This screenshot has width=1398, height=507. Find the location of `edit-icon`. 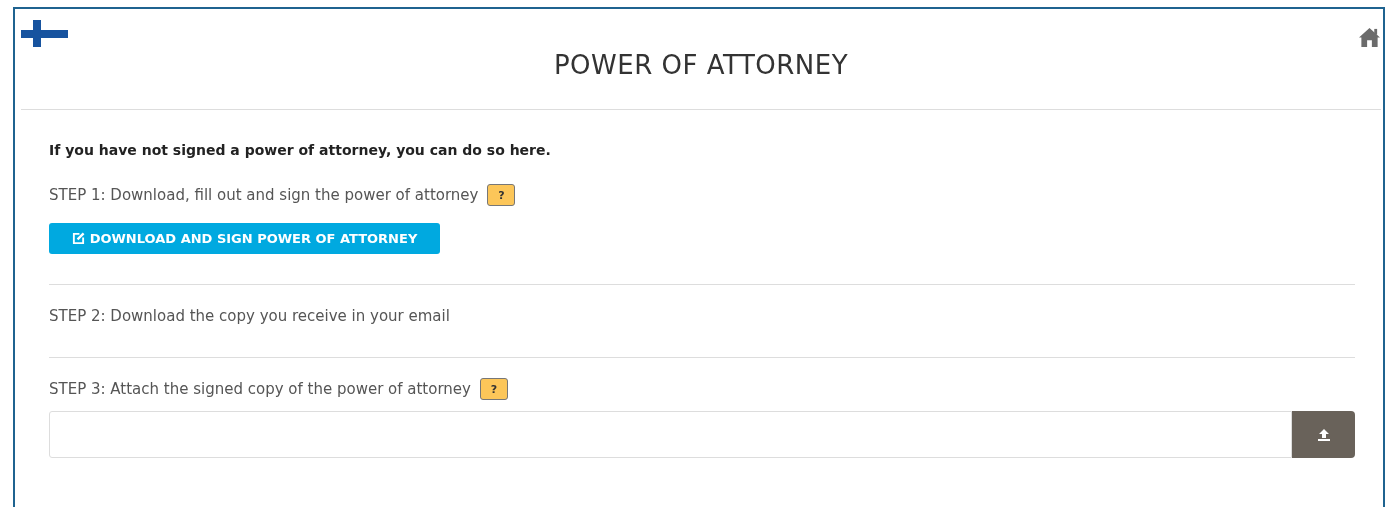

edit-icon is located at coordinates (78, 238).